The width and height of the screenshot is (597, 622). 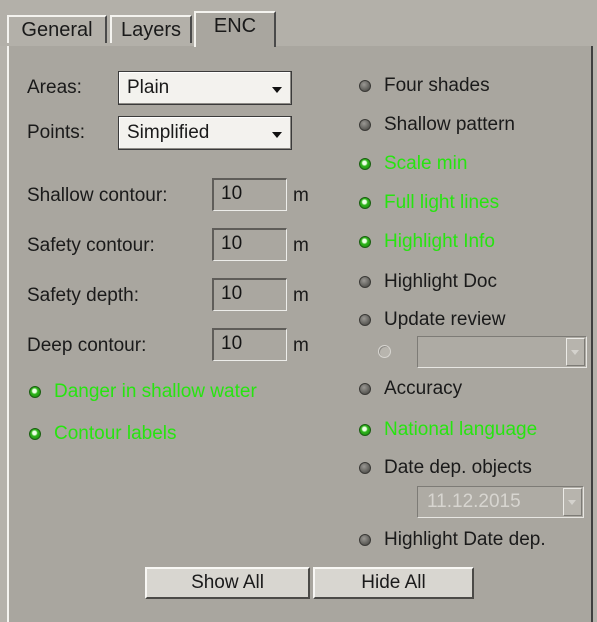 I want to click on safety-depth-label: Safety depth:, so click(x=83, y=295).